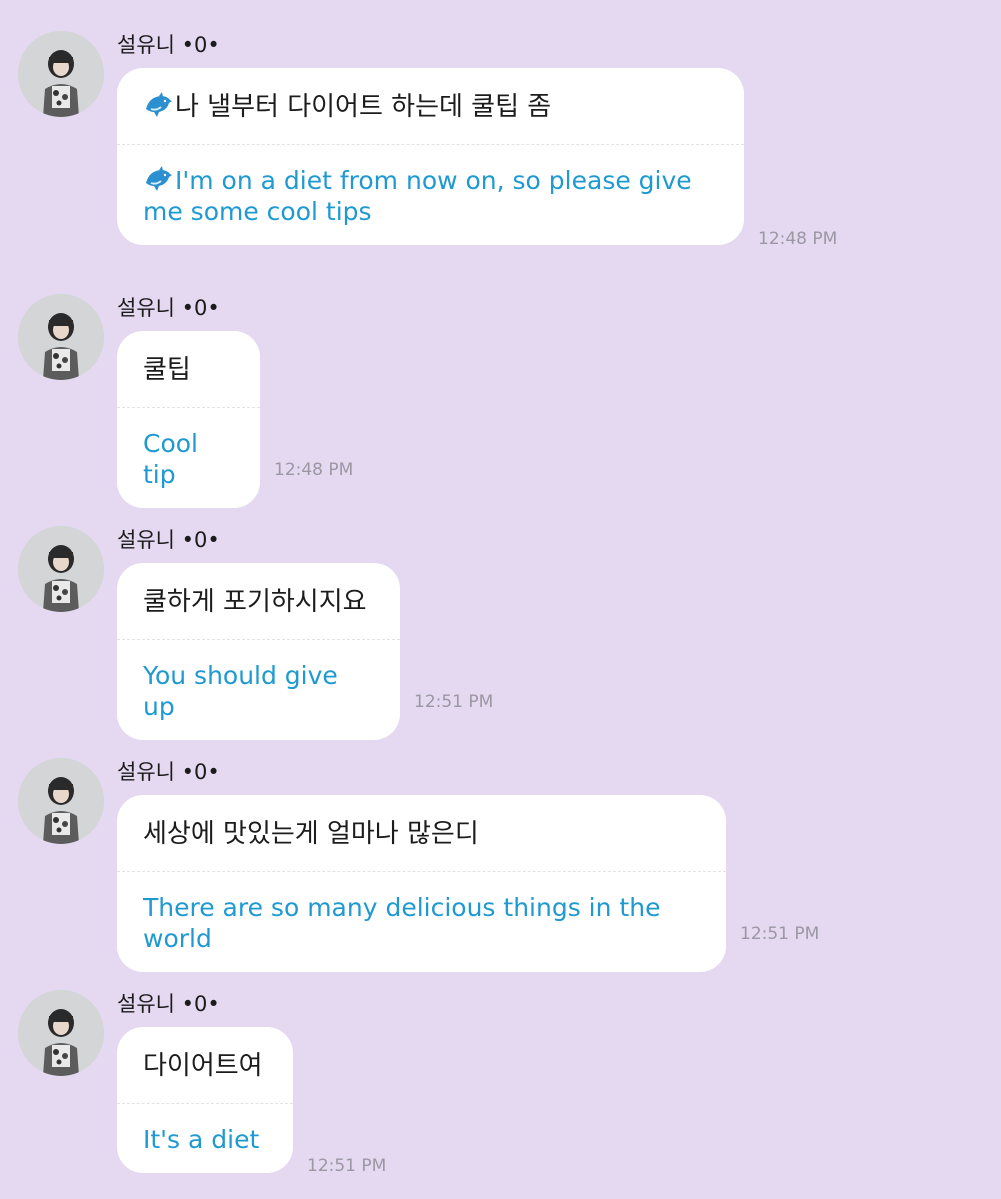 Image resolution: width=1001 pixels, height=1199 pixels. Describe the element at coordinates (188, 419) in the screenshot. I see `message-bubble: 쿨팁 Cool tip` at that location.